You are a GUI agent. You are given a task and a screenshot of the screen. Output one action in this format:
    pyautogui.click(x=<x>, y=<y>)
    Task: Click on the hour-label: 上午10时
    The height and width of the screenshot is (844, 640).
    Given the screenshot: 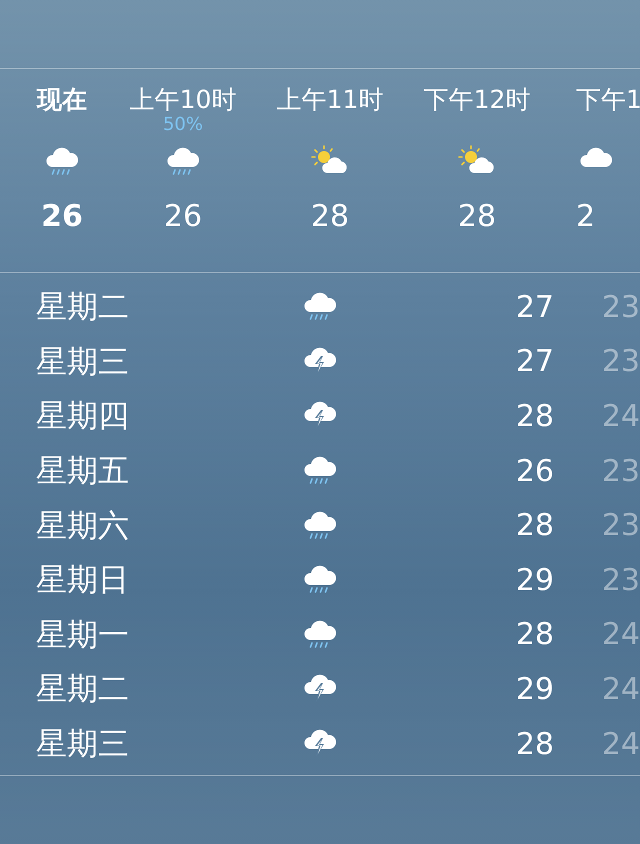 What is the action you would take?
    pyautogui.click(x=183, y=100)
    